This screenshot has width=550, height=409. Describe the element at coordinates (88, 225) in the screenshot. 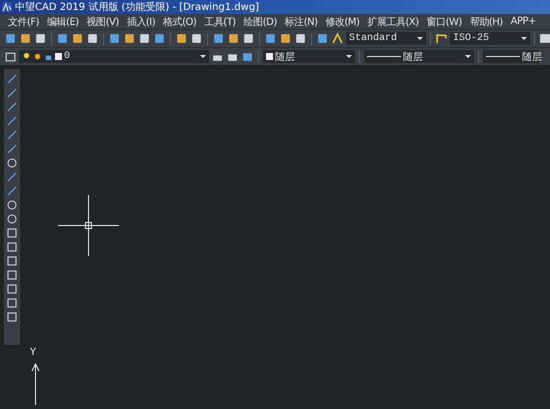

I see `crosshair-cursor` at that location.